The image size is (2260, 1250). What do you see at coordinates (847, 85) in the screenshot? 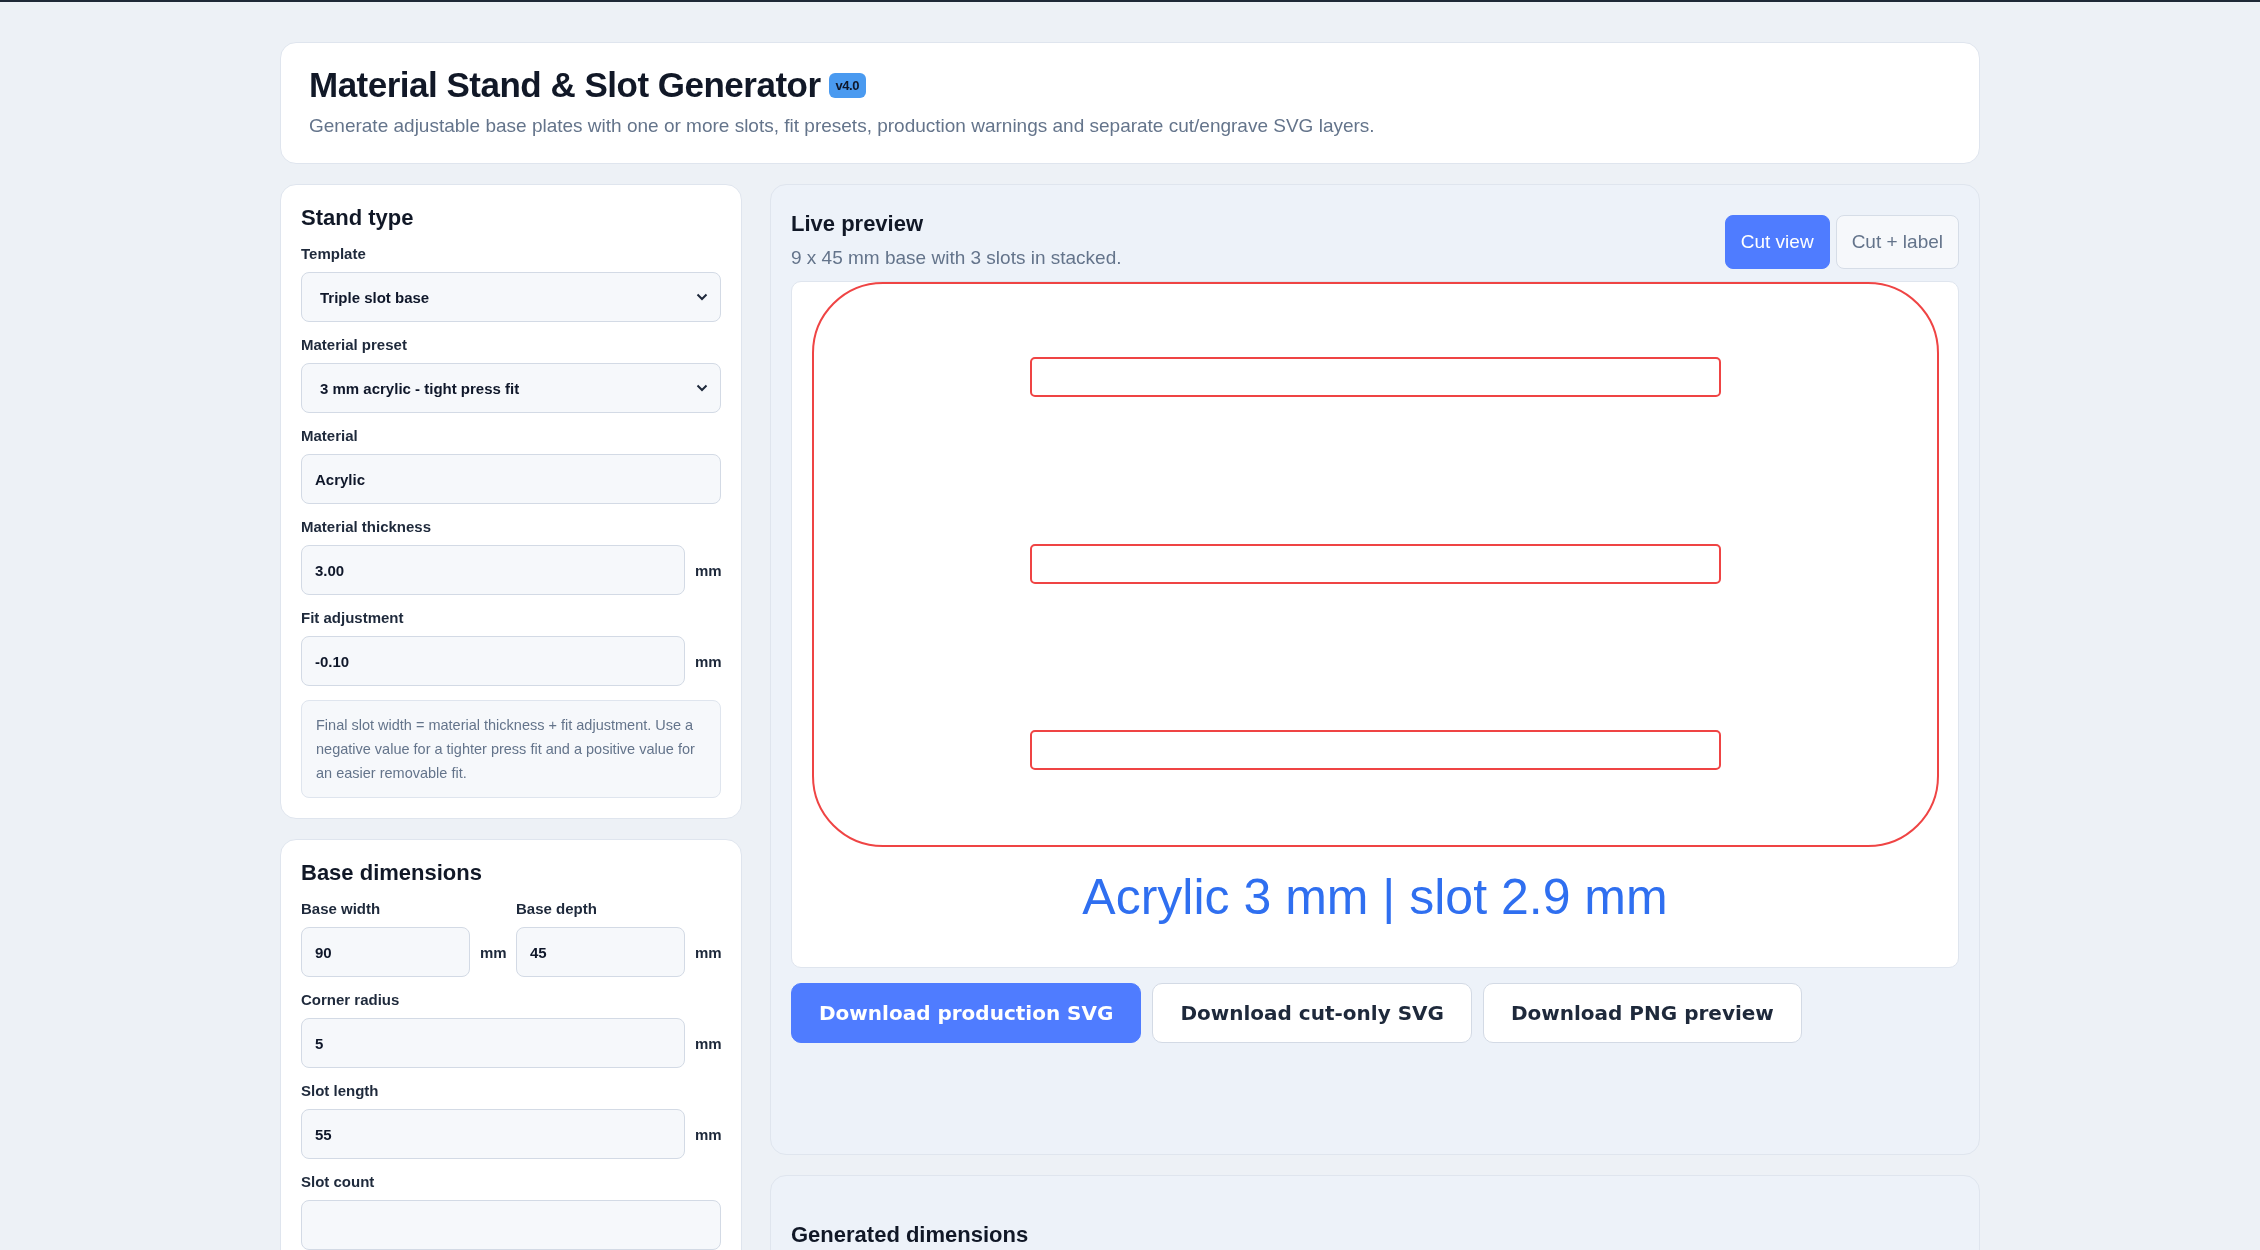
I see `version-badge: v4.0` at bounding box center [847, 85].